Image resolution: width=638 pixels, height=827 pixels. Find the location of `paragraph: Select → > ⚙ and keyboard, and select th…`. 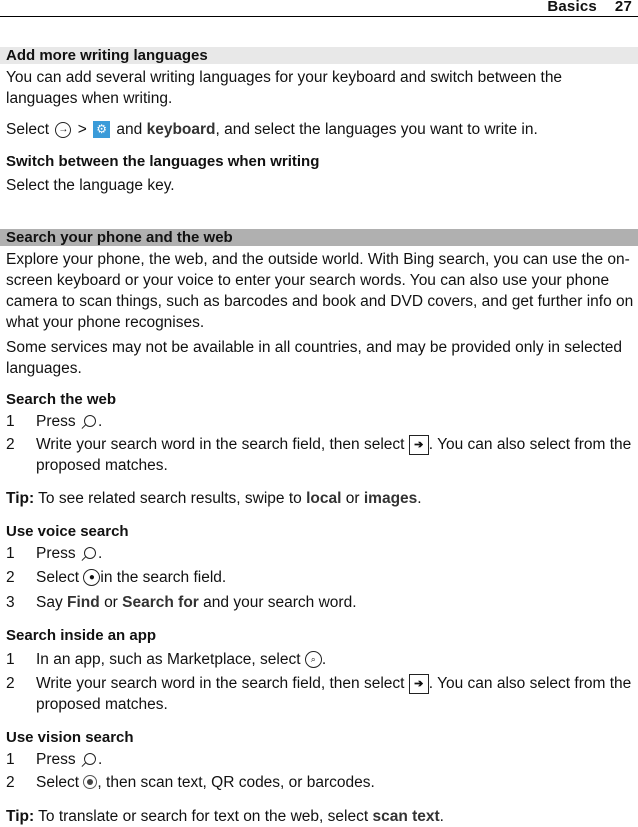

paragraph: Select → > ⚙ and keyboard, and select th… is located at coordinates (272, 130).